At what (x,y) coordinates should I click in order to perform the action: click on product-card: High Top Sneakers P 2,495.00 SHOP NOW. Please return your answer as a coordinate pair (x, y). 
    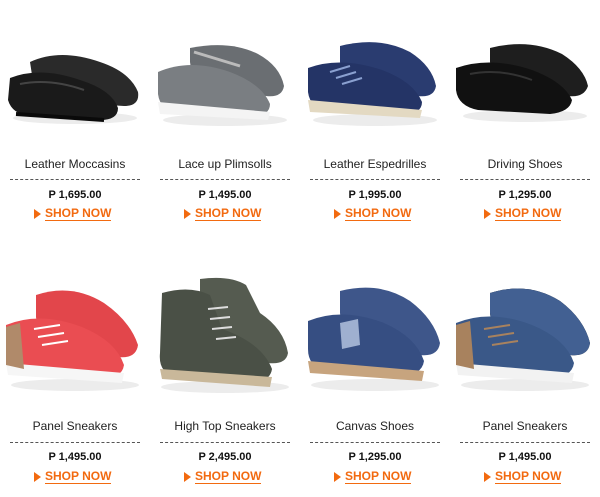
    Looking at the image, I should click on (225, 379).